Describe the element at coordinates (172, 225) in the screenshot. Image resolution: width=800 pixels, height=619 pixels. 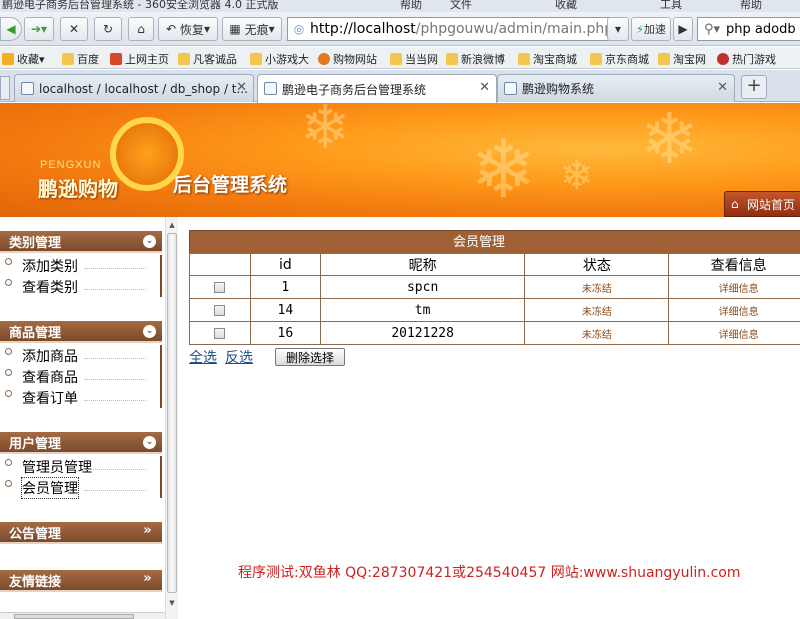
I see `scroll-up-icon: ▲` at that location.